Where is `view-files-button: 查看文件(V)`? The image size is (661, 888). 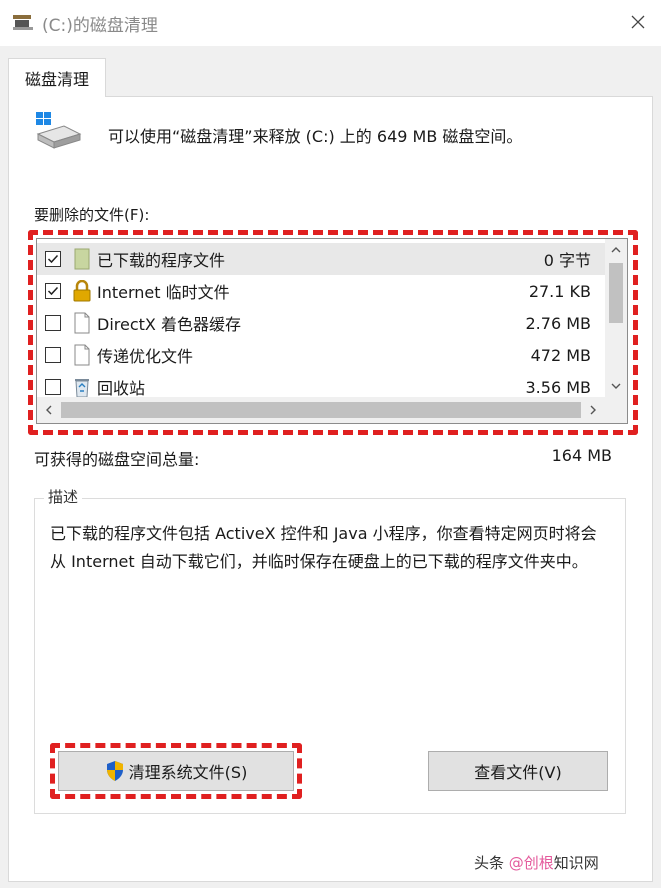
view-files-button: 查看文件(V) is located at coordinates (518, 771).